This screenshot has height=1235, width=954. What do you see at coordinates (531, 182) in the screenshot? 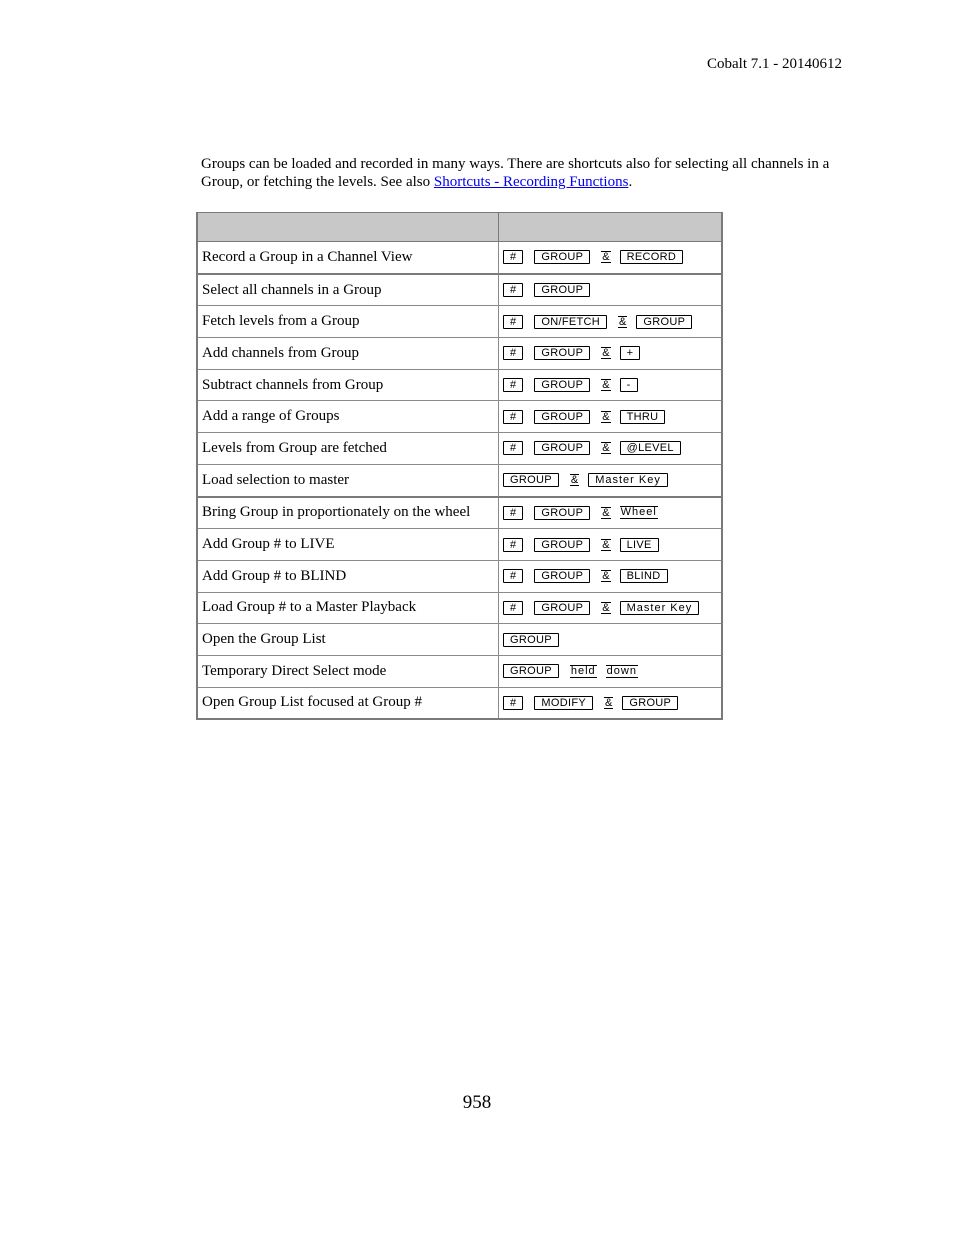
I see `shortcuts-recording-functions-link: Shortcuts - Recording Functions` at bounding box center [531, 182].